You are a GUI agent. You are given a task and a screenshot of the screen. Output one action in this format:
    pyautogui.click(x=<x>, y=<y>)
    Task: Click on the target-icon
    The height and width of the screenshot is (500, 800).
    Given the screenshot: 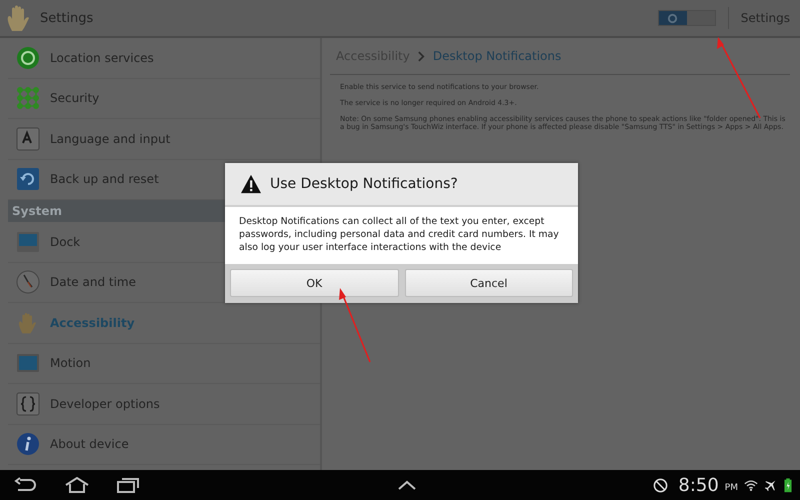 What is the action you would take?
    pyautogui.click(x=28, y=58)
    